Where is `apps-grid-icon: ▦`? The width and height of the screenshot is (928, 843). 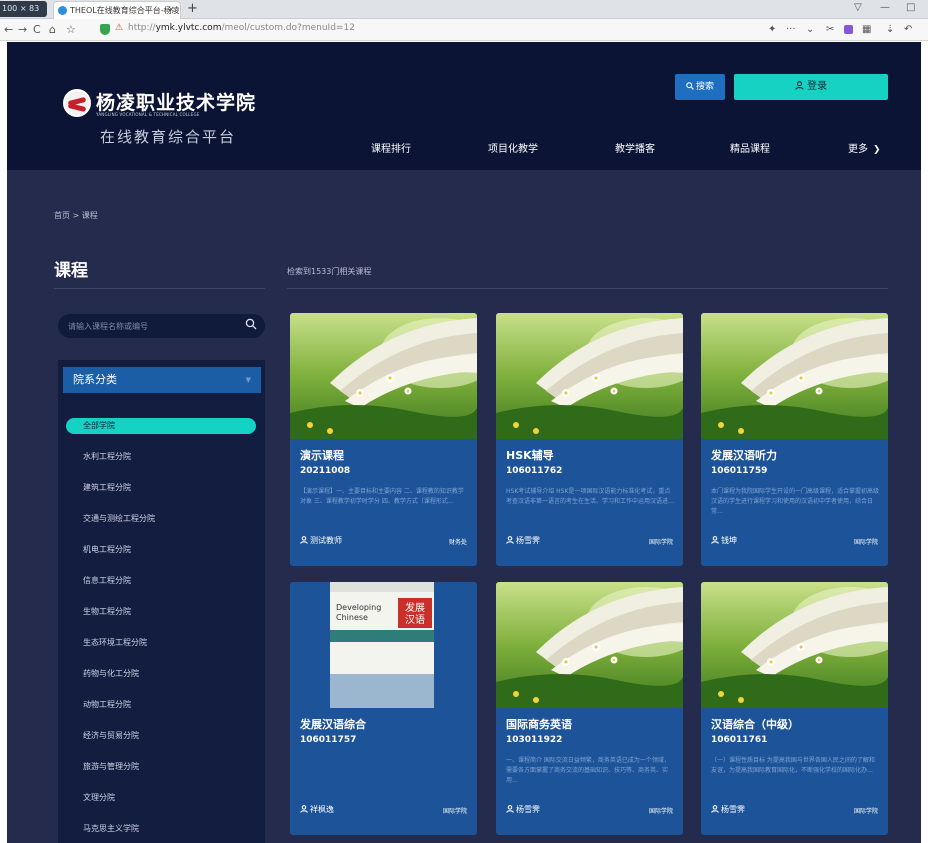
apps-grid-icon: ▦ is located at coordinates (866, 29).